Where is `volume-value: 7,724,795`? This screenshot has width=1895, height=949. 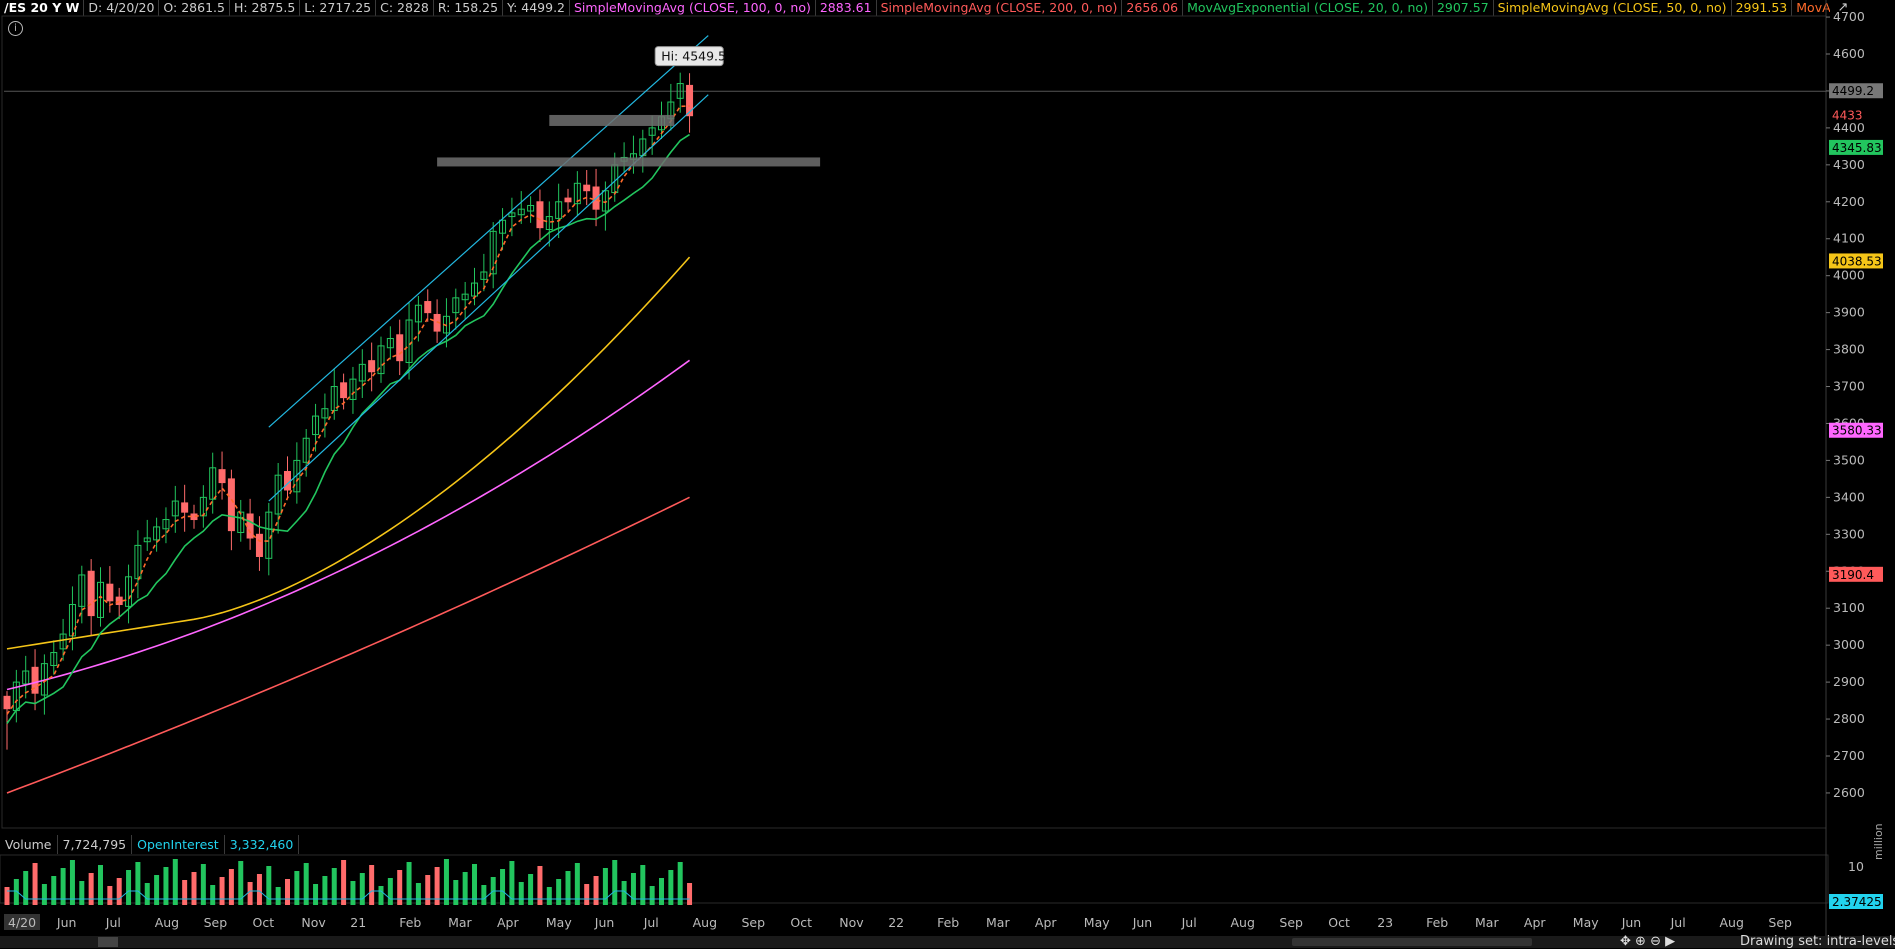
volume-value: 7,724,795 is located at coordinates (95, 844).